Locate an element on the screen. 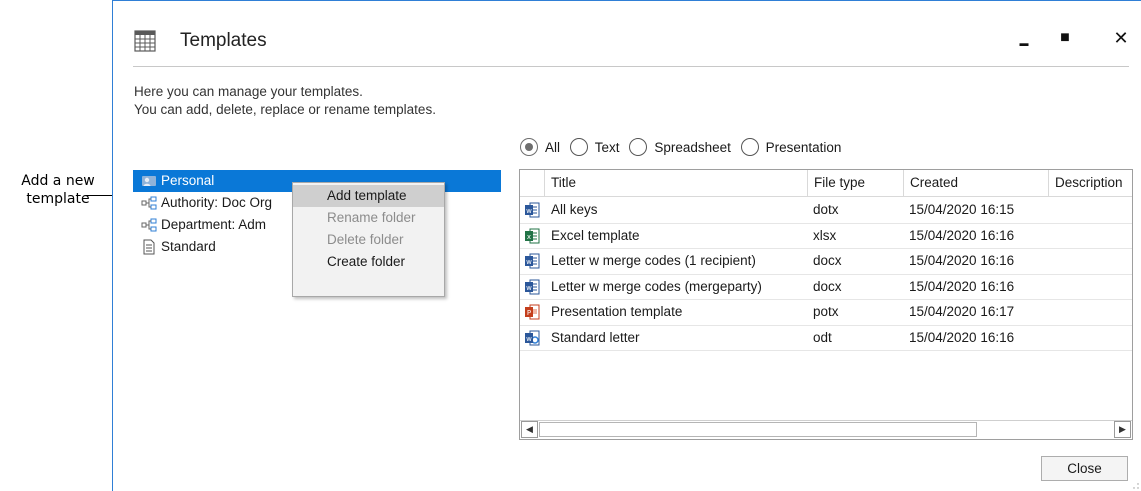 This screenshot has width=1141, height=491. table-row: w All keys dotx 15/04/2020 16:15 is located at coordinates (826, 211).